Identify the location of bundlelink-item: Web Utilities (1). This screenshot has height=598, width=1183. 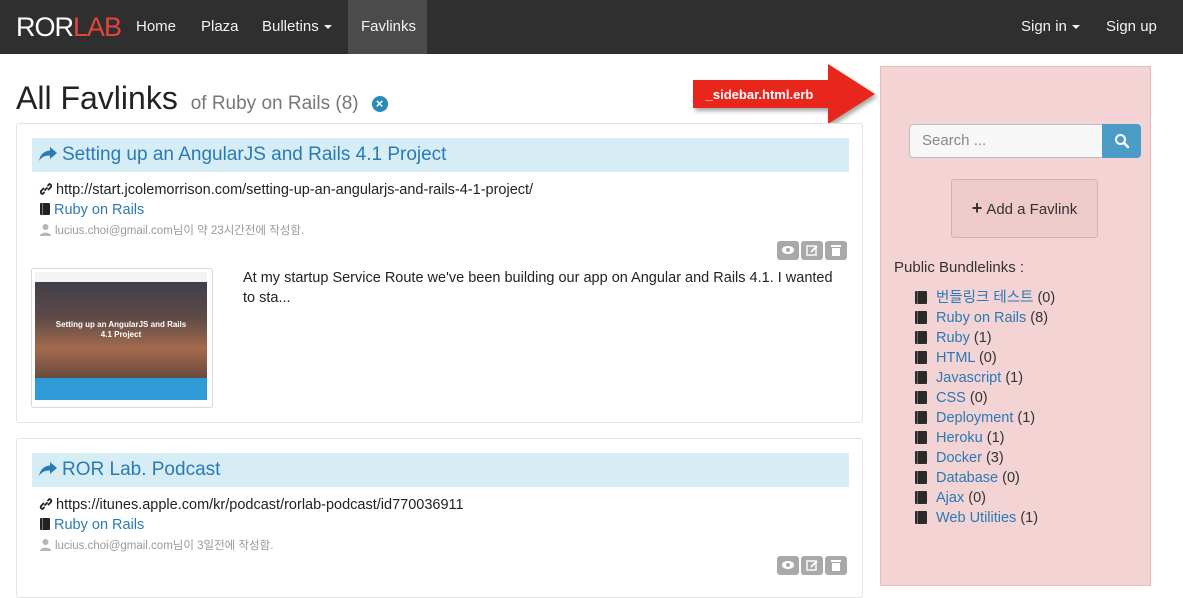
(985, 518).